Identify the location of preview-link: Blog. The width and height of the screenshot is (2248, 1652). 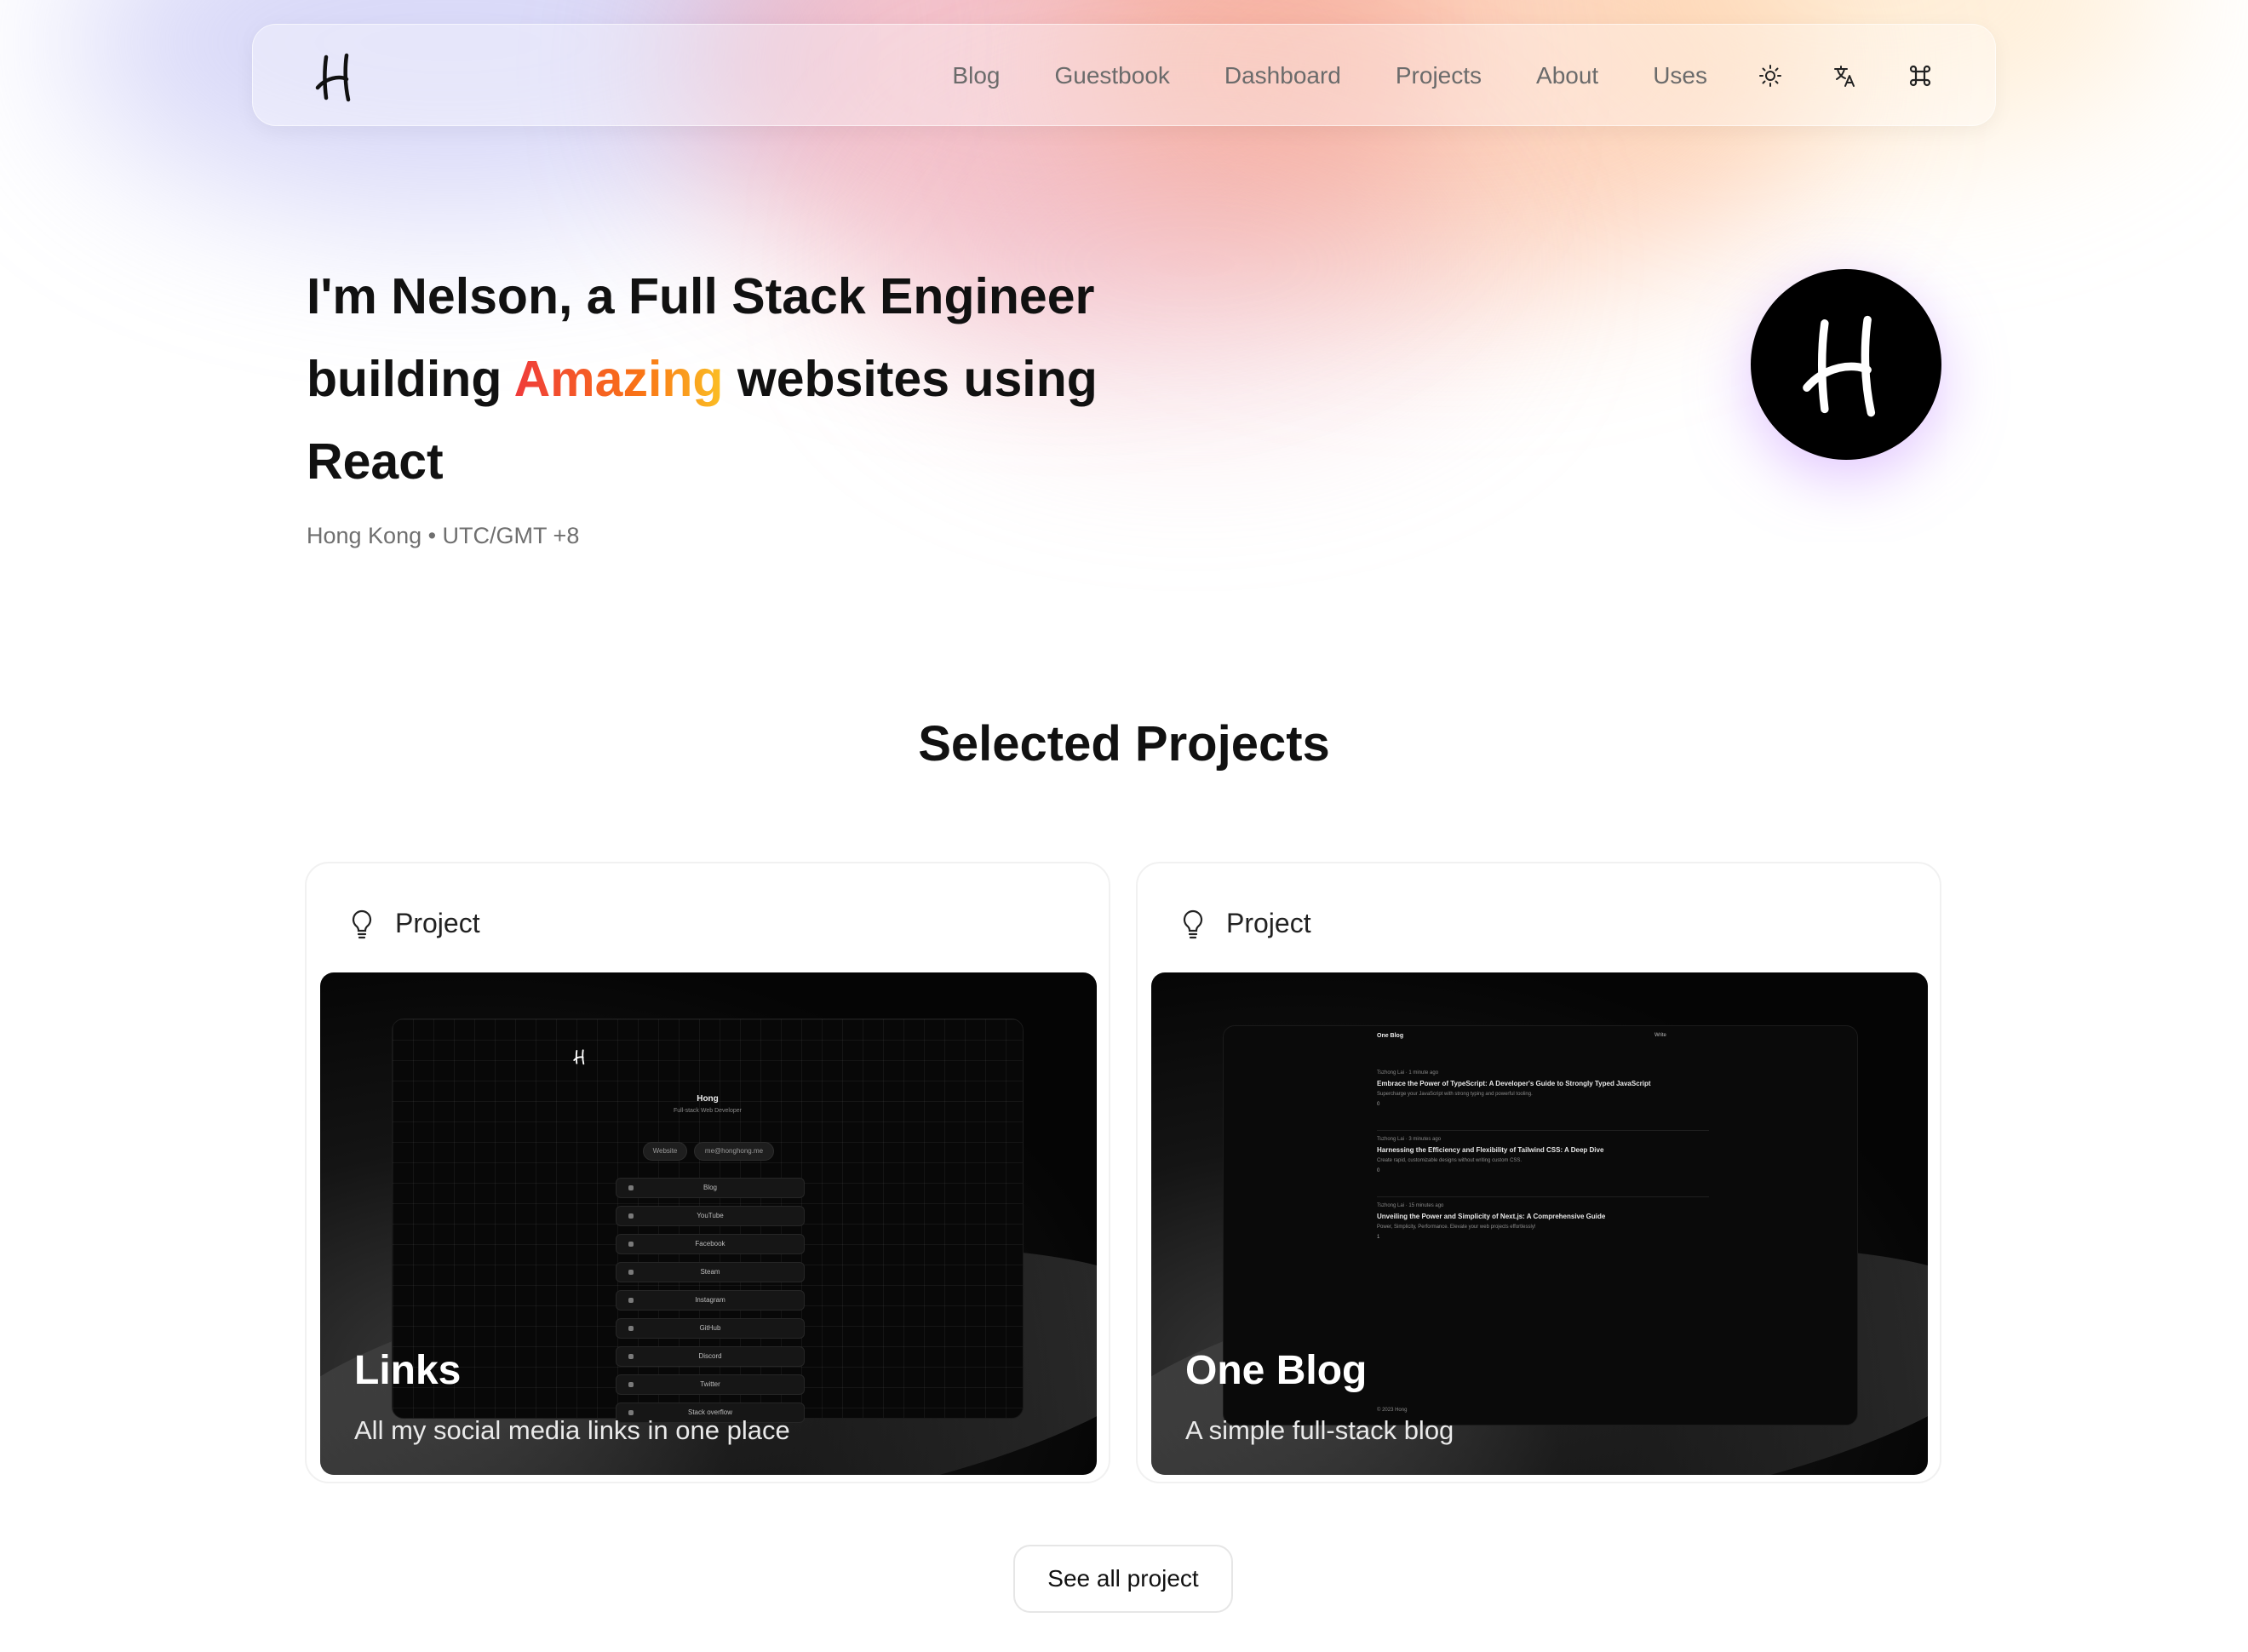
(709, 1187).